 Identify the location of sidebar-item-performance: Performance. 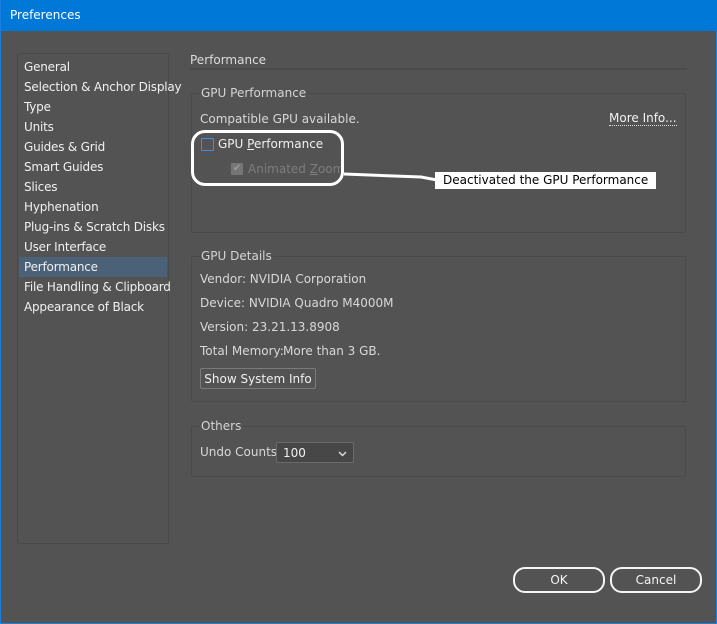
(93, 267).